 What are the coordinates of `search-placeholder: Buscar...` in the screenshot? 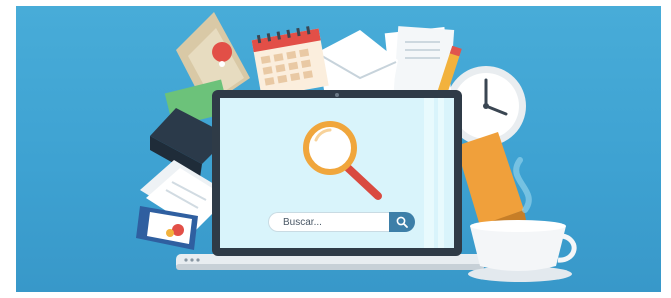 It's located at (302, 222).